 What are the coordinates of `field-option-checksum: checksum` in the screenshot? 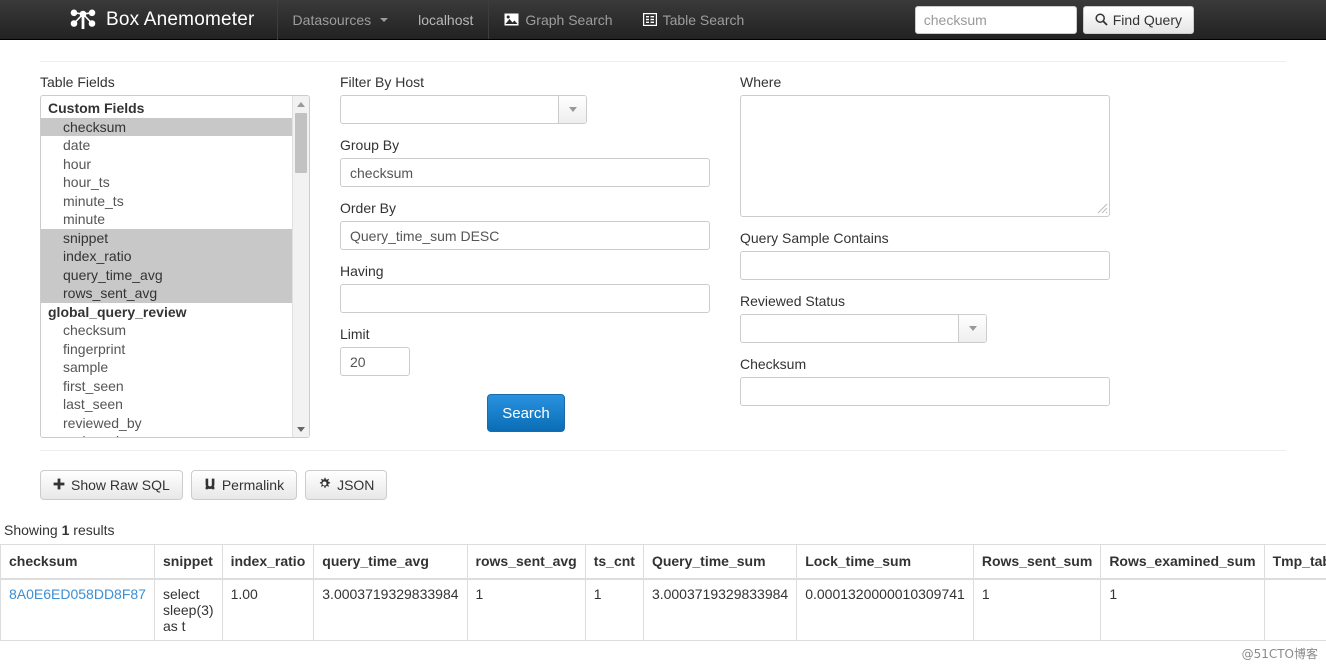 It's located at (166, 126).